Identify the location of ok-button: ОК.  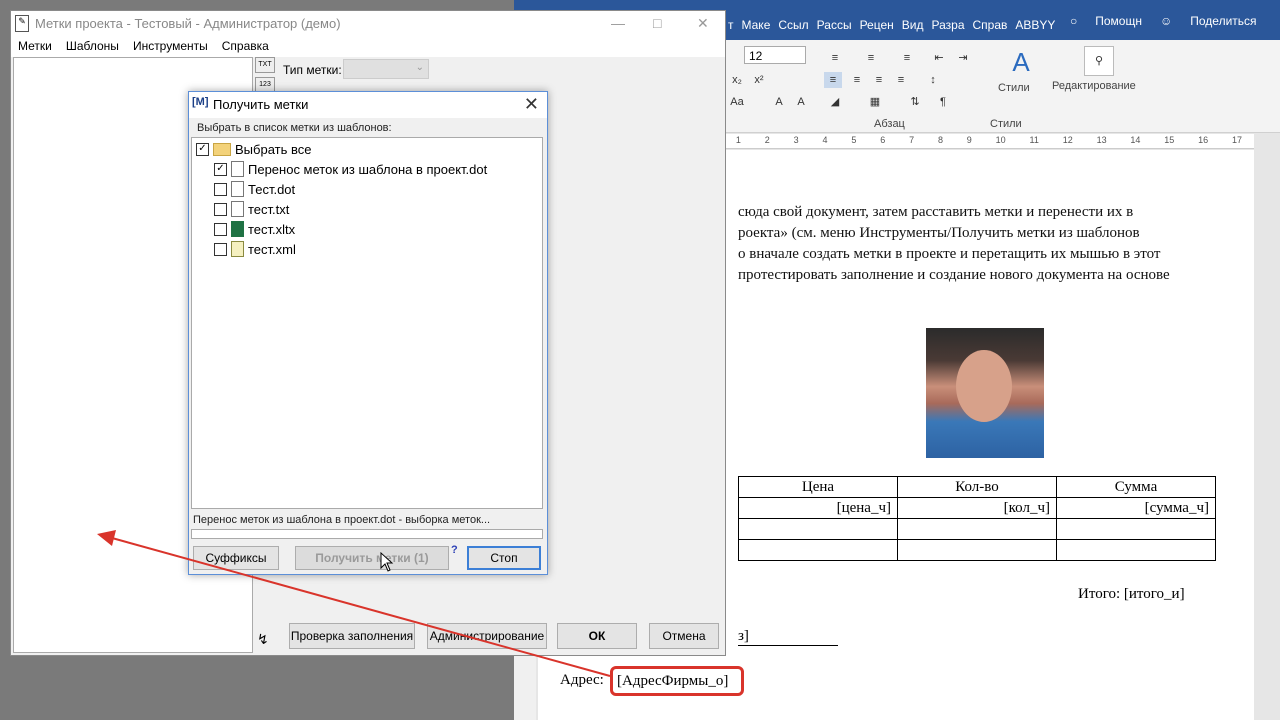
(597, 636).